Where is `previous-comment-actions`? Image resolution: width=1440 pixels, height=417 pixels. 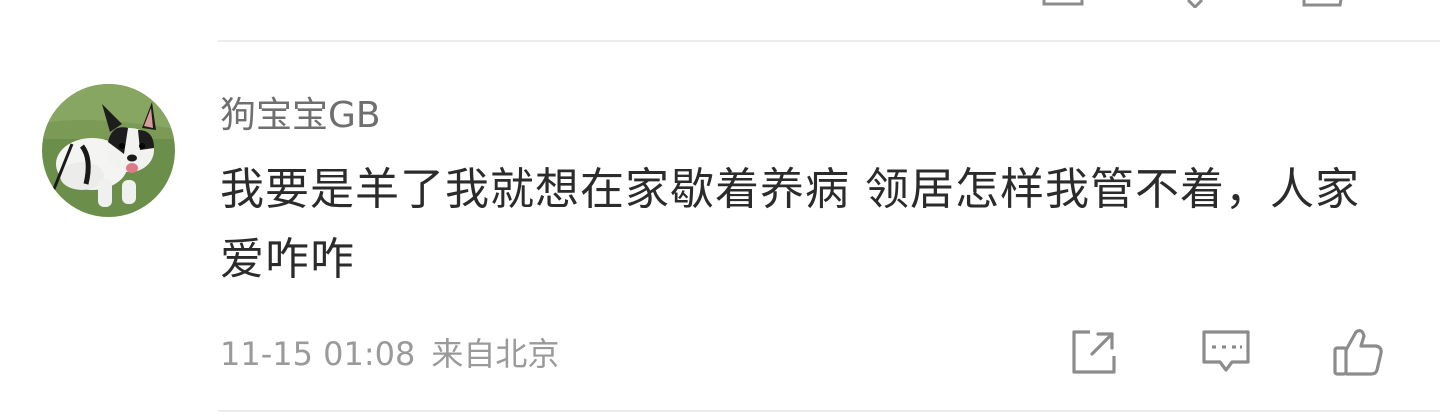 previous-comment-actions is located at coordinates (720, 4).